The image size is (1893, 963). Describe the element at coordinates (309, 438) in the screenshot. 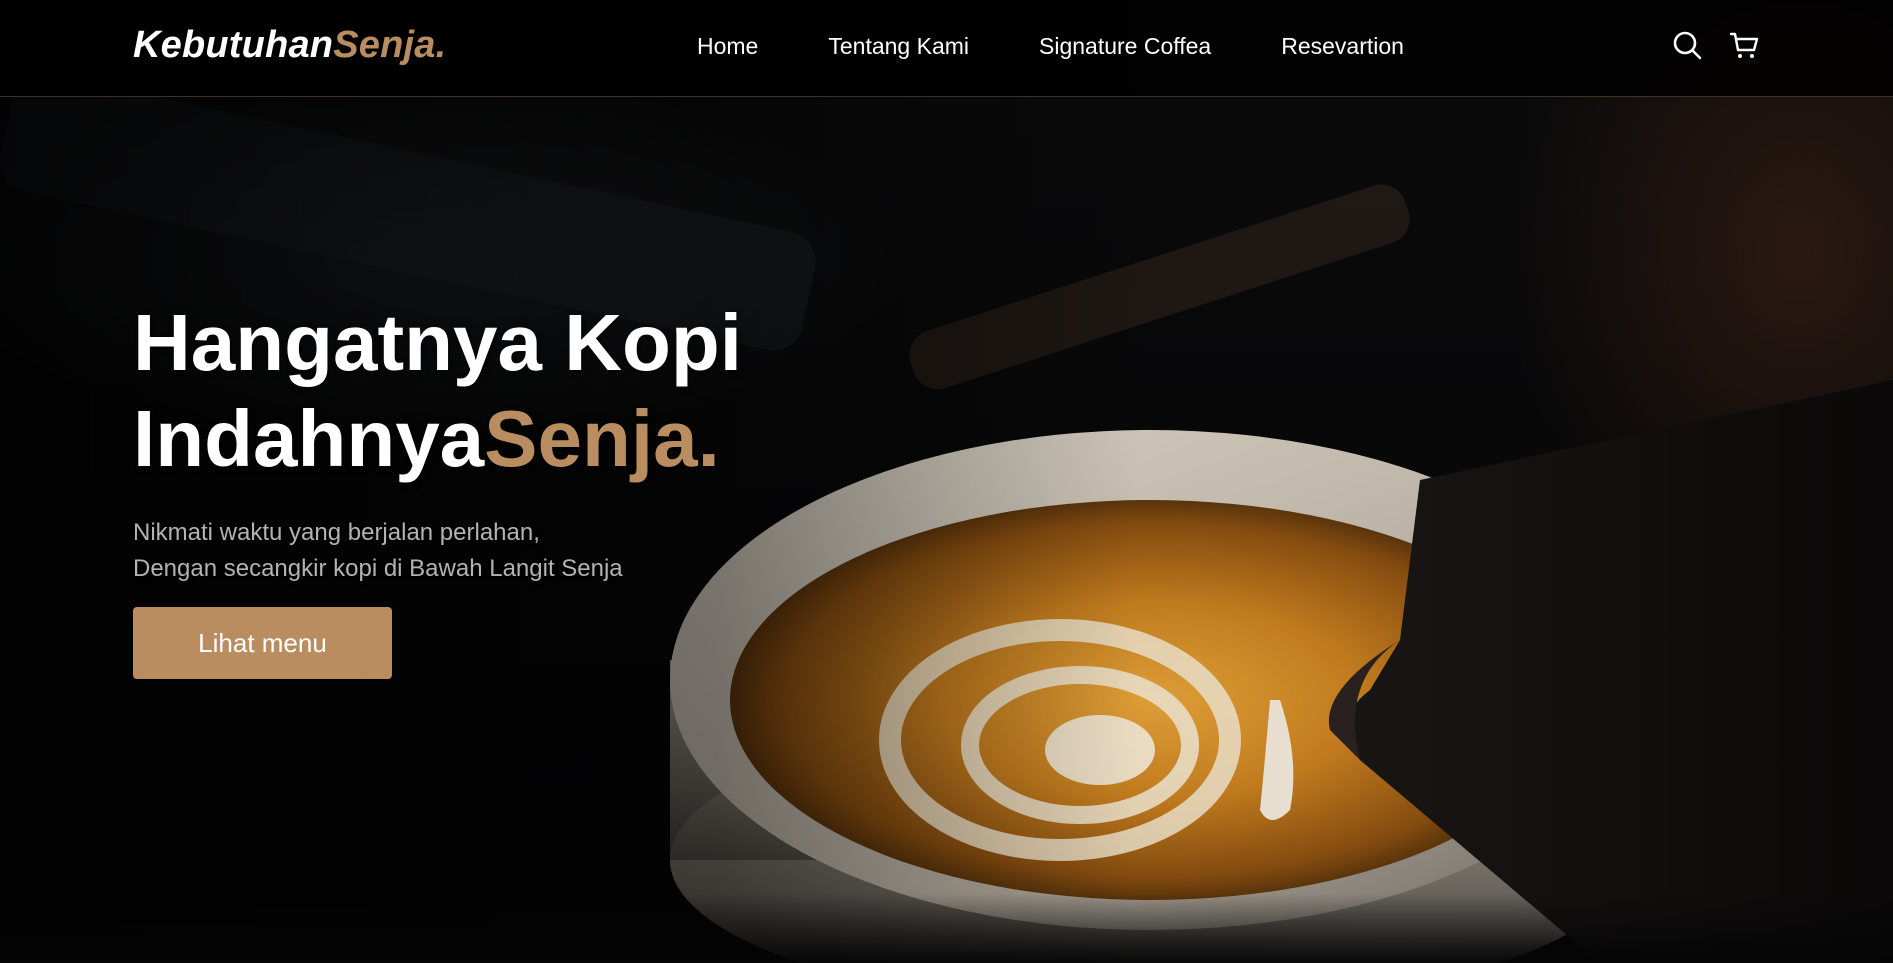

I see `hero-title-line2: Indahnya` at that location.